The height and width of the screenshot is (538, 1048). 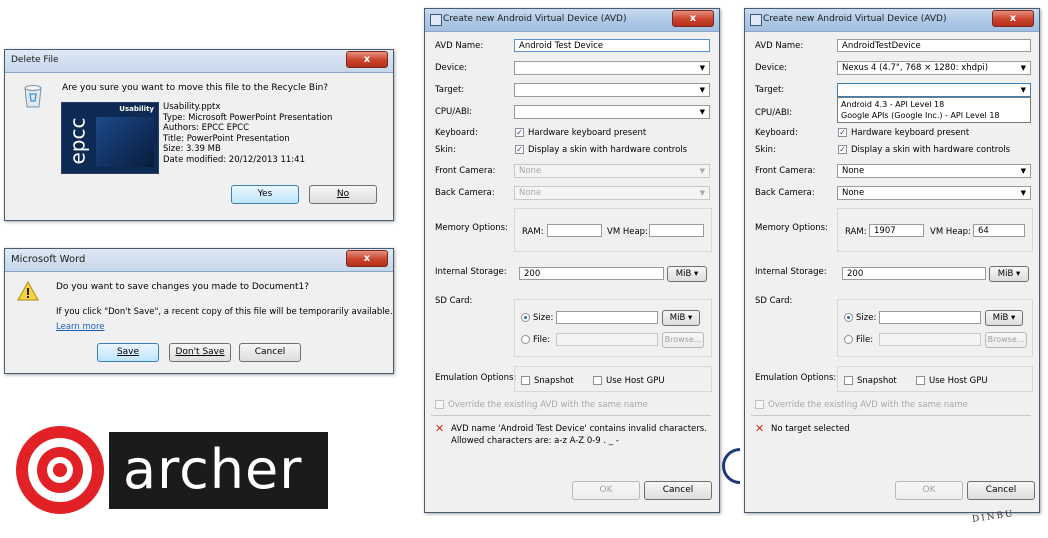 What do you see at coordinates (891, 415) in the screenshot?
I see `divider` at bounding box center [891, 415].